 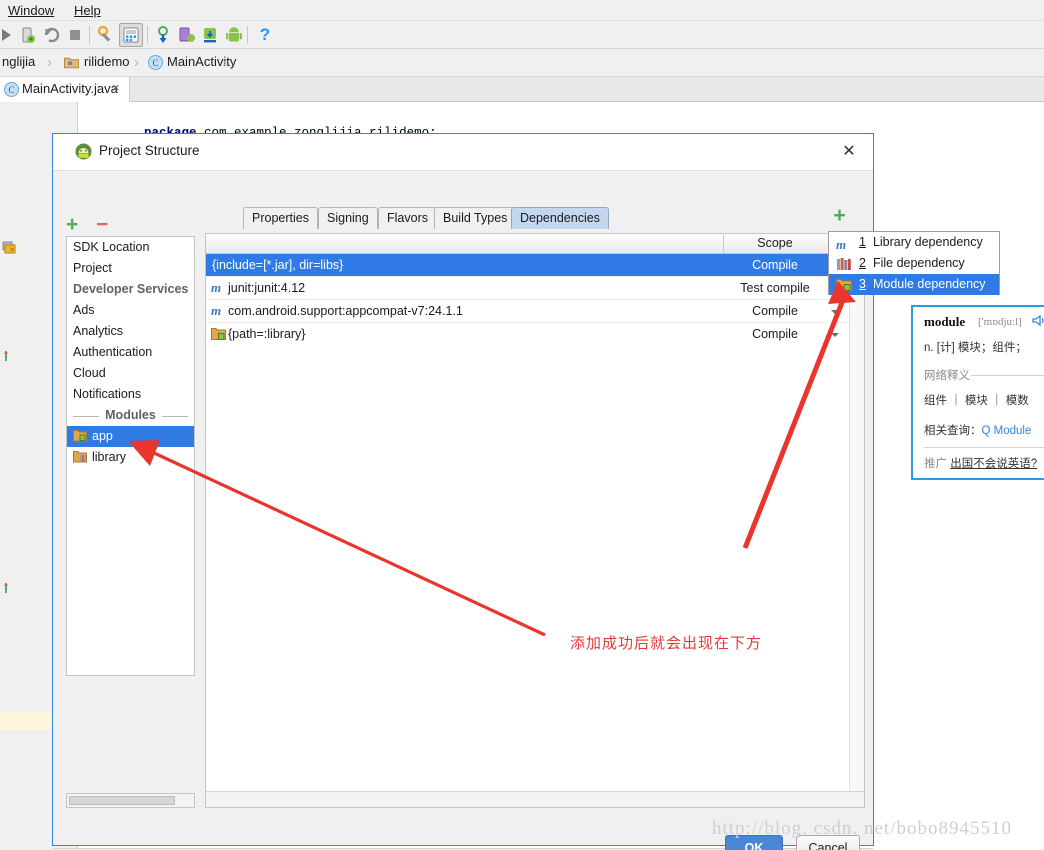 I want to click on tab-label: MainActivity.java, so click(x=70, y=88).